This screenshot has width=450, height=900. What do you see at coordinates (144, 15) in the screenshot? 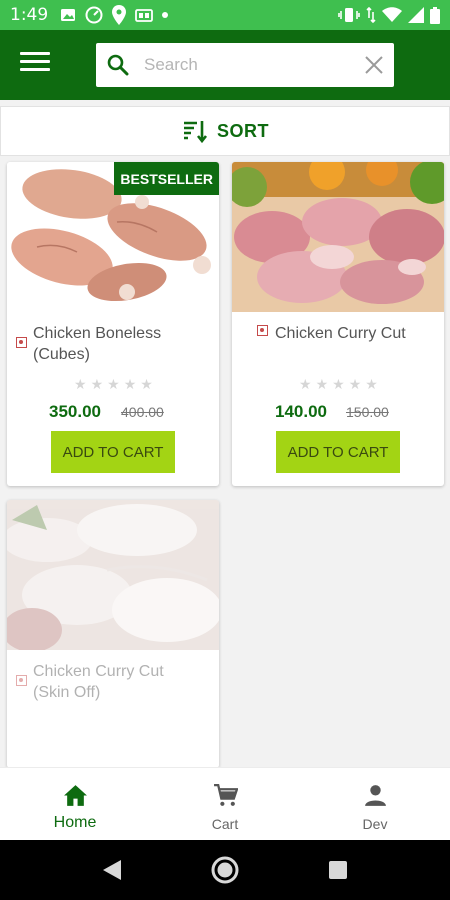
I see `card-icon` at bounding box center [144, 15].